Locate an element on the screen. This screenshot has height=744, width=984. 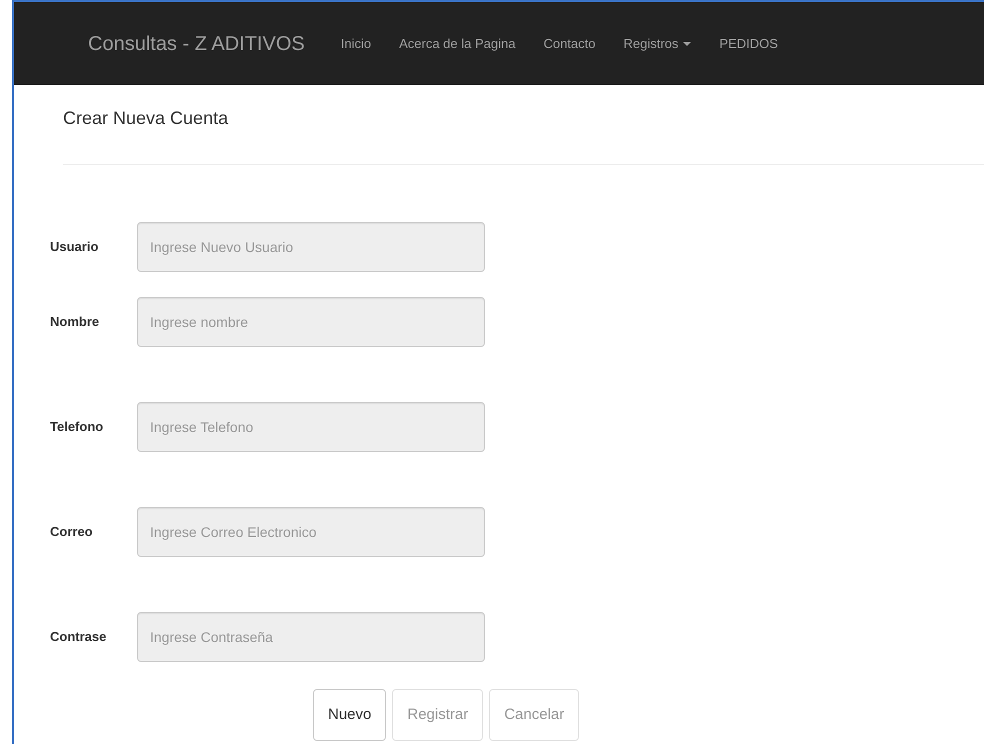
field-label: Contrase is located at coordinates (79, 637).